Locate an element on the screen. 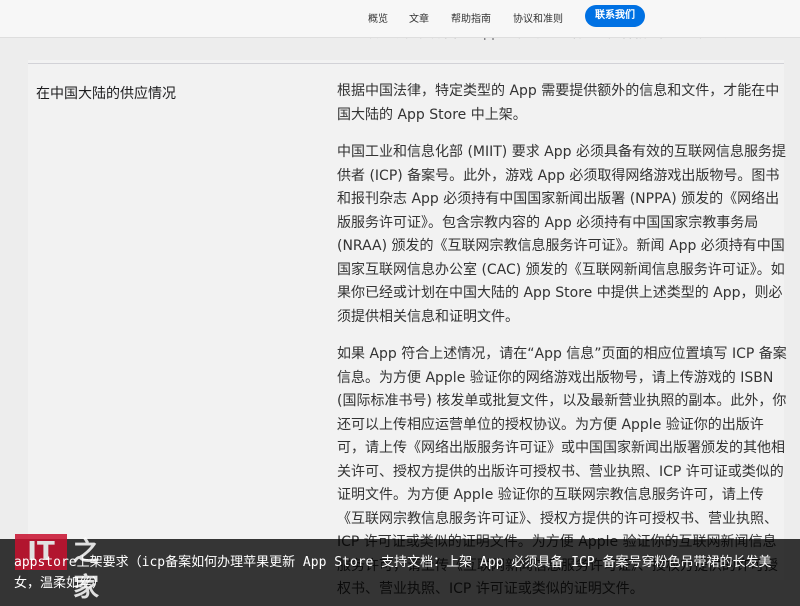  nav-agreements: 协议和准则 is located at coordinates (538, 17).